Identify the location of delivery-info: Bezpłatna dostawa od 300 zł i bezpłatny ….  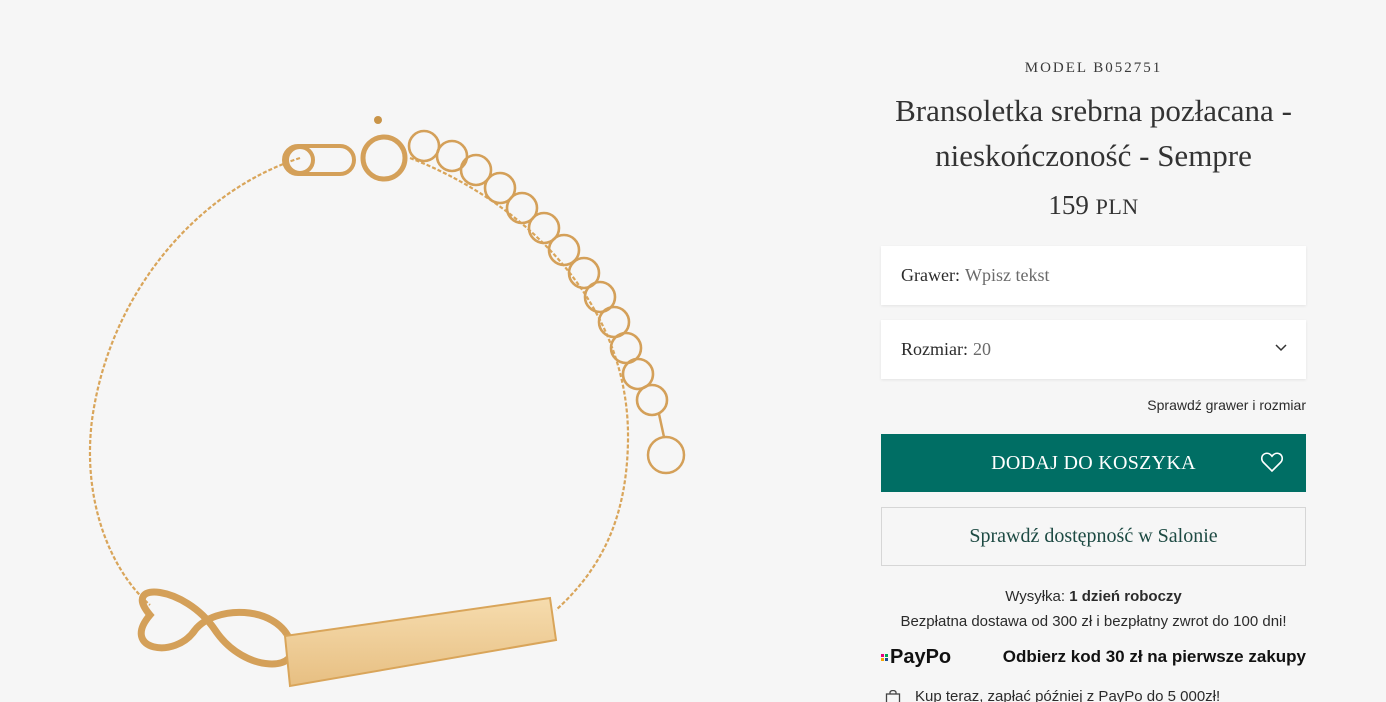
(1093, 621).